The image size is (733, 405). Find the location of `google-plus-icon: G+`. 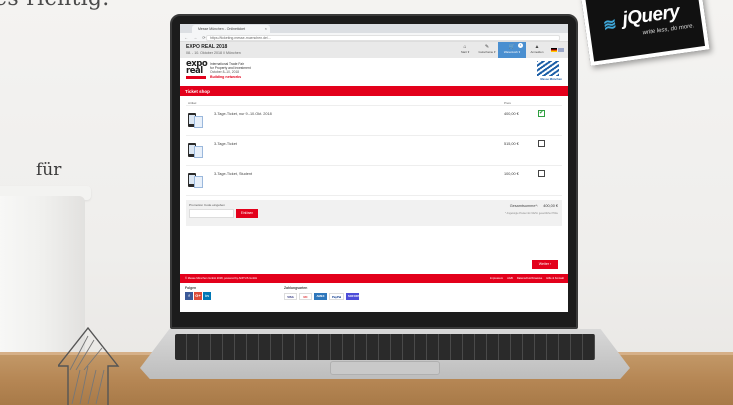

google-plus-icon: G+ is located at coordinates (198, 296).